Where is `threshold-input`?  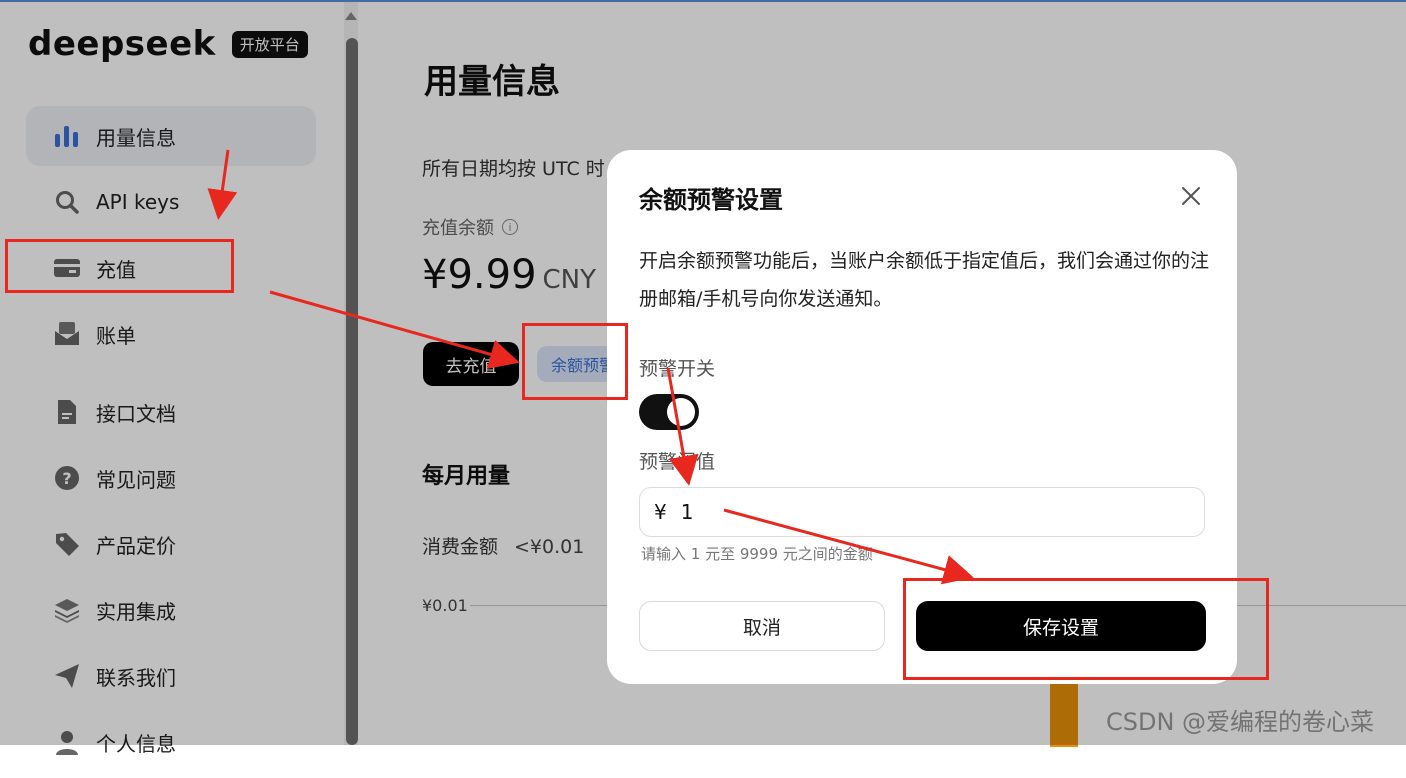 threshold-input is located at coordinates (920, 512).